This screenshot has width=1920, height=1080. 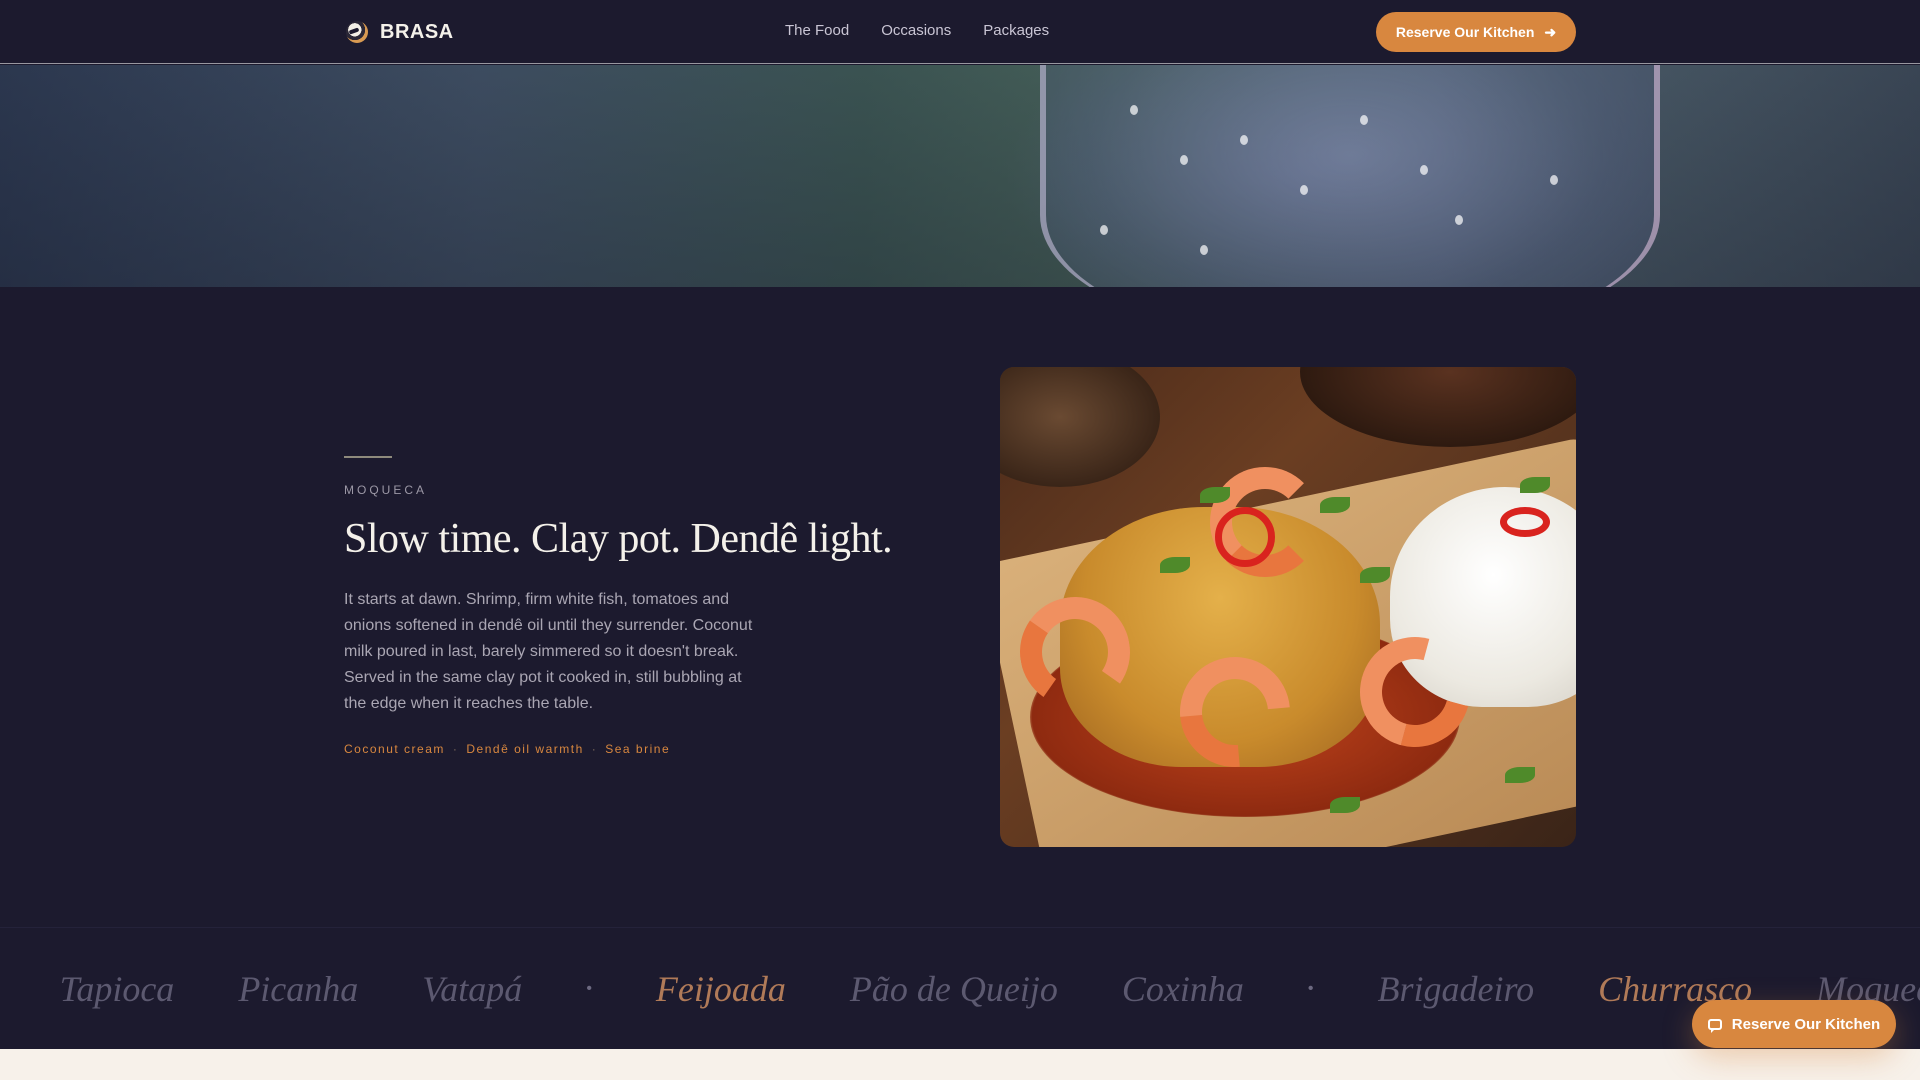 What do you see at coordinates (386, 490) in the screenshot?
I see `feature-eyebrow: MOQUECA` at bounding box center [386, 490].